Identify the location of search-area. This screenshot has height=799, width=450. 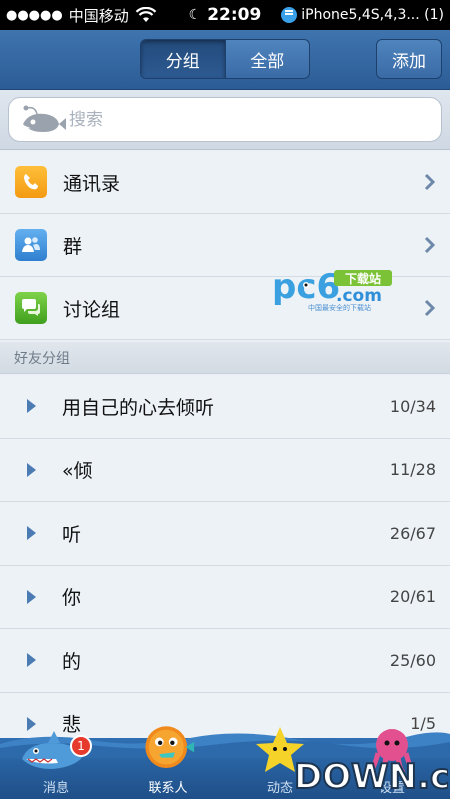
(225, 120).